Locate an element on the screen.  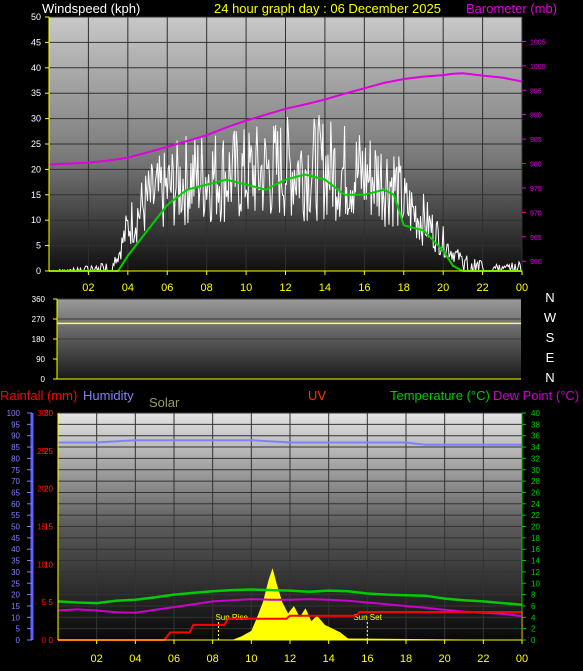
temperature-tick-label: 6 is located at coordinates (533, 606).